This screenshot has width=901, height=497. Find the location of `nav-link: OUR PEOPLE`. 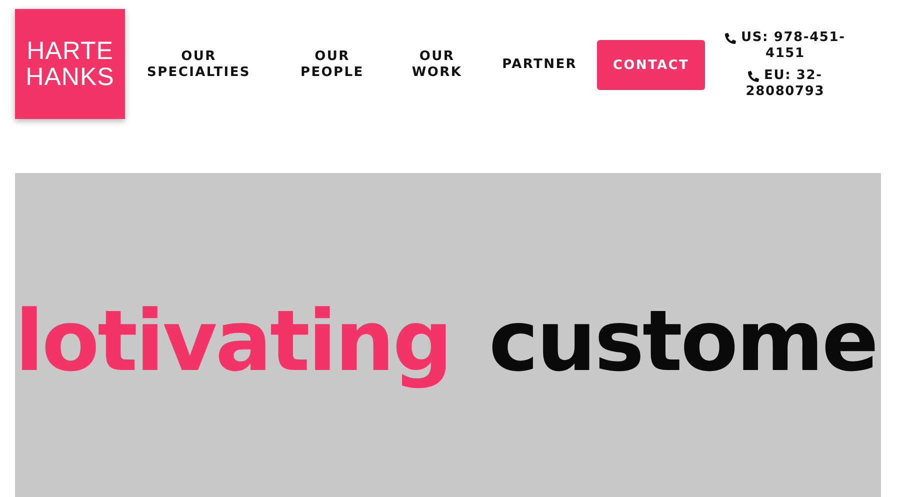

nav-link: OUR PEOPLE is located at coordinates (332, 65).